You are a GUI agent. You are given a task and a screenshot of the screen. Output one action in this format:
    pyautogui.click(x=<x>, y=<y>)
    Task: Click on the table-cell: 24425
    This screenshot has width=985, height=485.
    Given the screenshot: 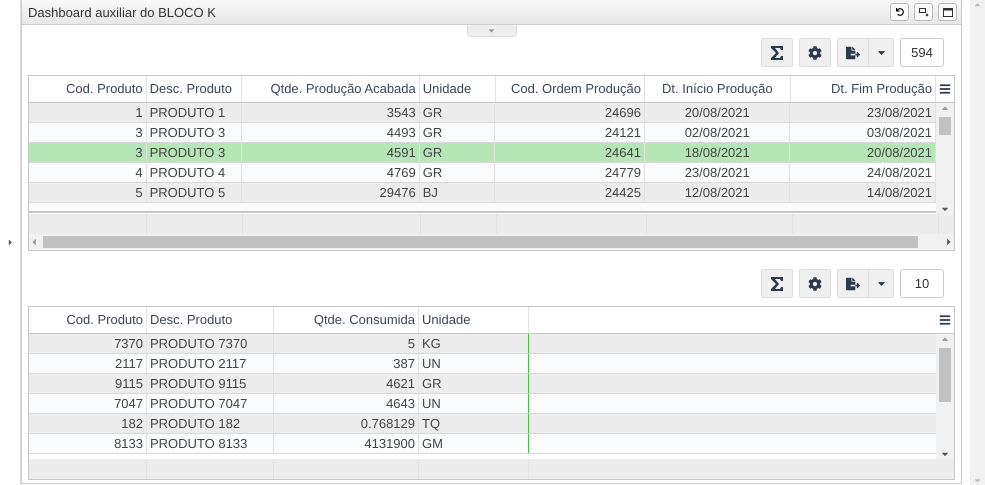 What is the action you would take?
    pyautogui.click(x=570, y=192)
    